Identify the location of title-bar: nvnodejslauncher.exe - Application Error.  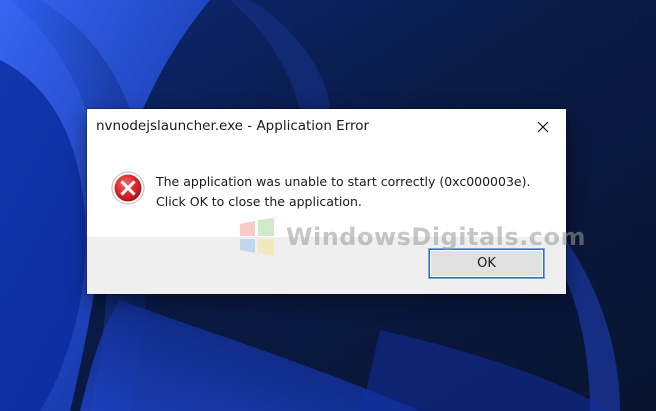
(326, 127).